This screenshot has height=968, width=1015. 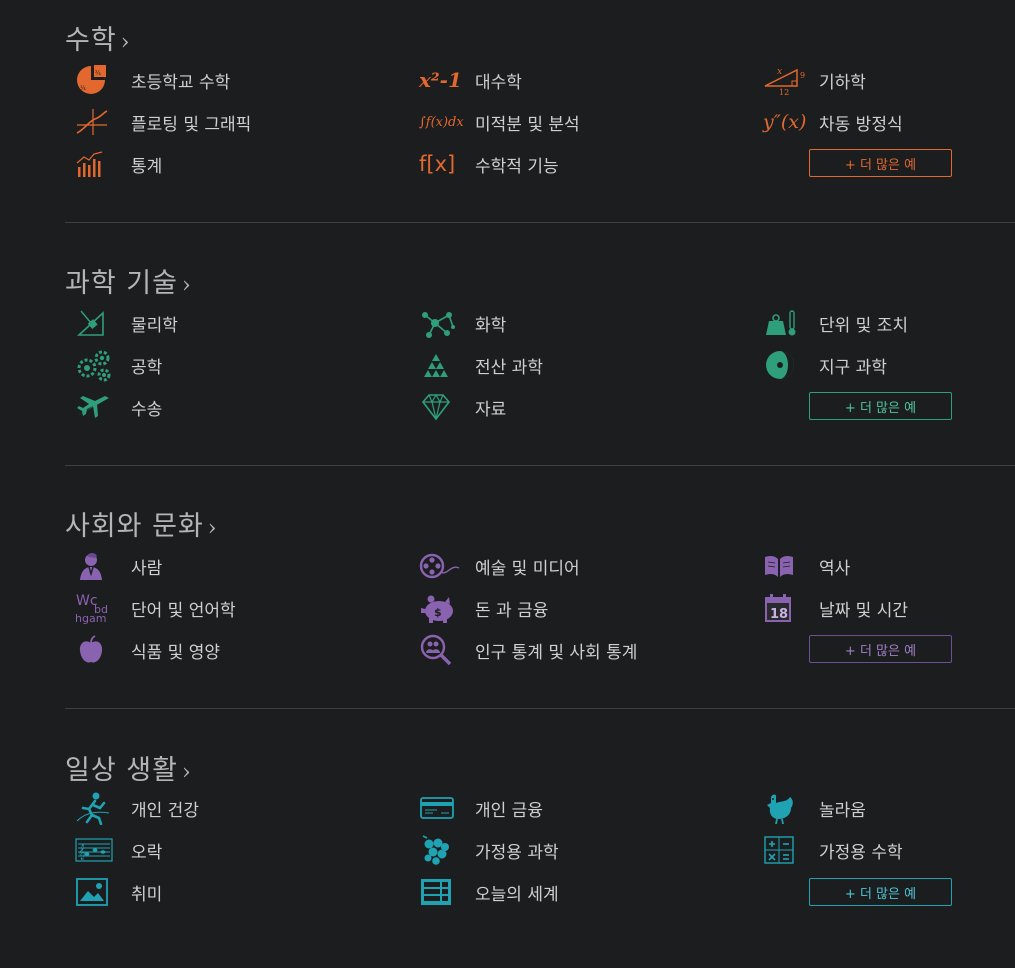 I want to click on topic-people: 사람, so click(x=118, y=566).